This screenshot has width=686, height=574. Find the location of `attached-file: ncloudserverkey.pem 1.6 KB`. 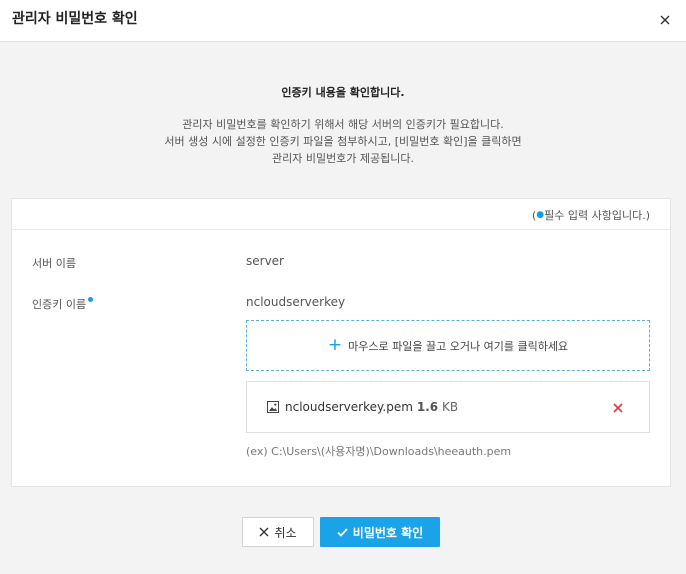

attached-file: ncloudserverkey.pem 1.6 KB is located at coordinates (448, 407).